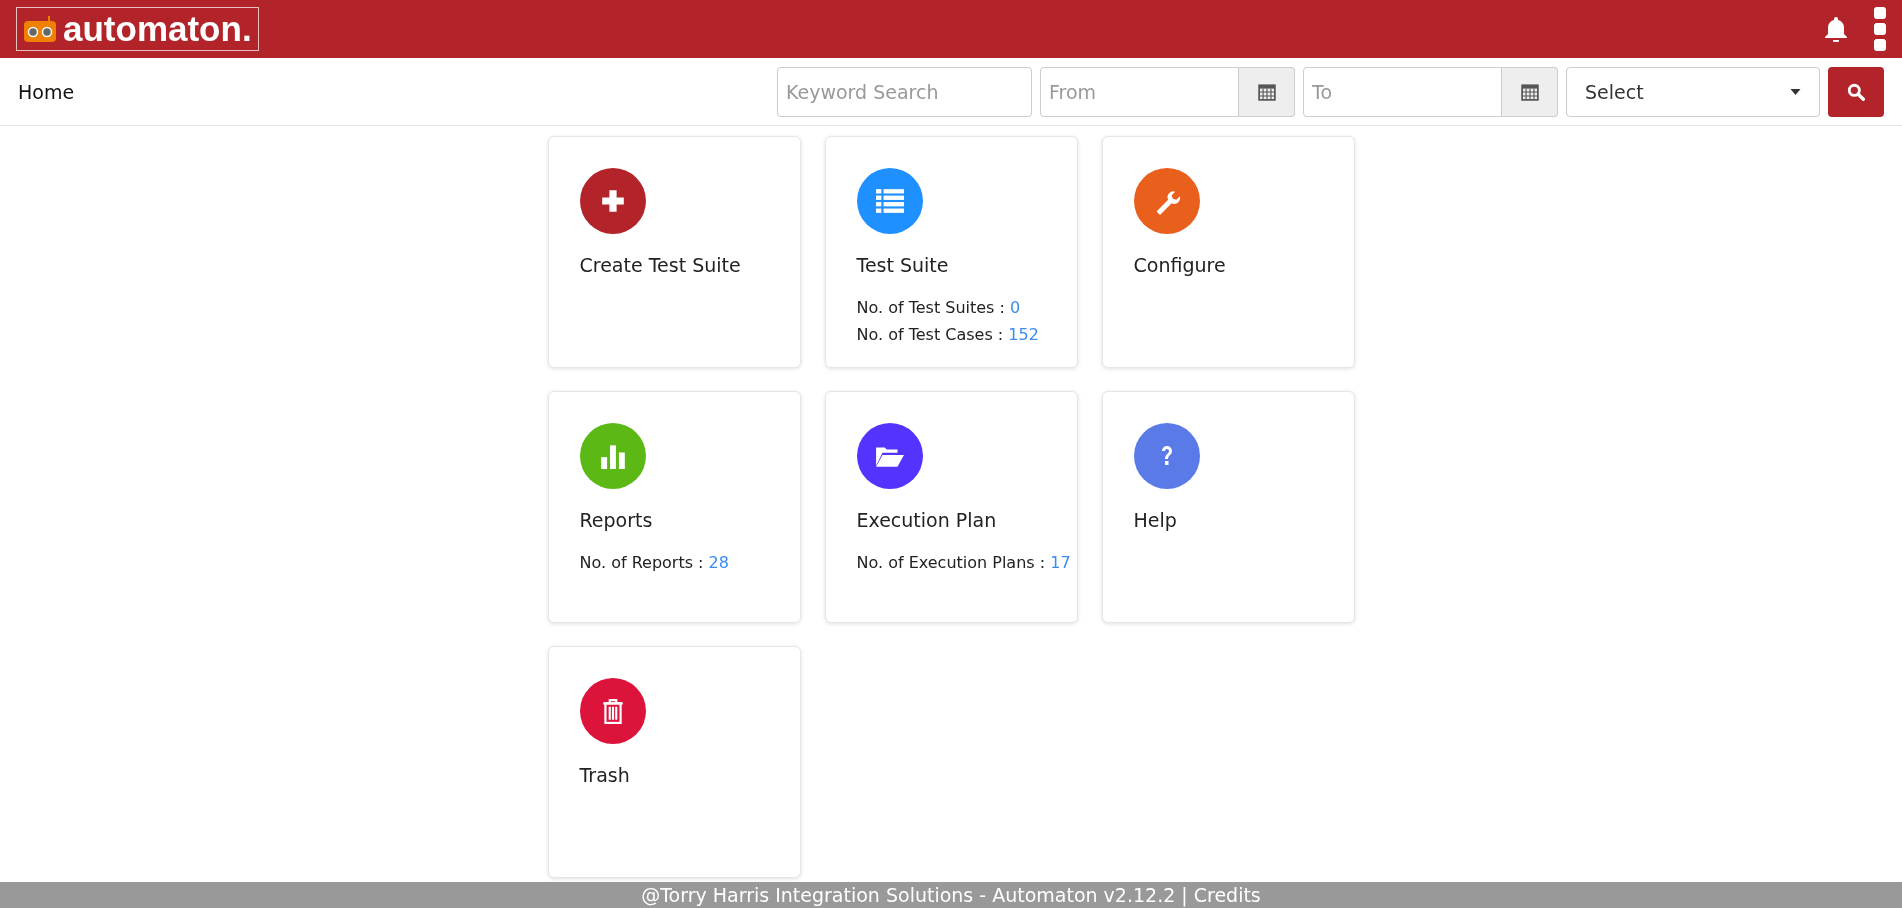 The image size is (1902, 908). Describe the element at coordinates (964, 562) in the screenshot. I see `stat-line: No. of Execution Plans : 17` at that location.